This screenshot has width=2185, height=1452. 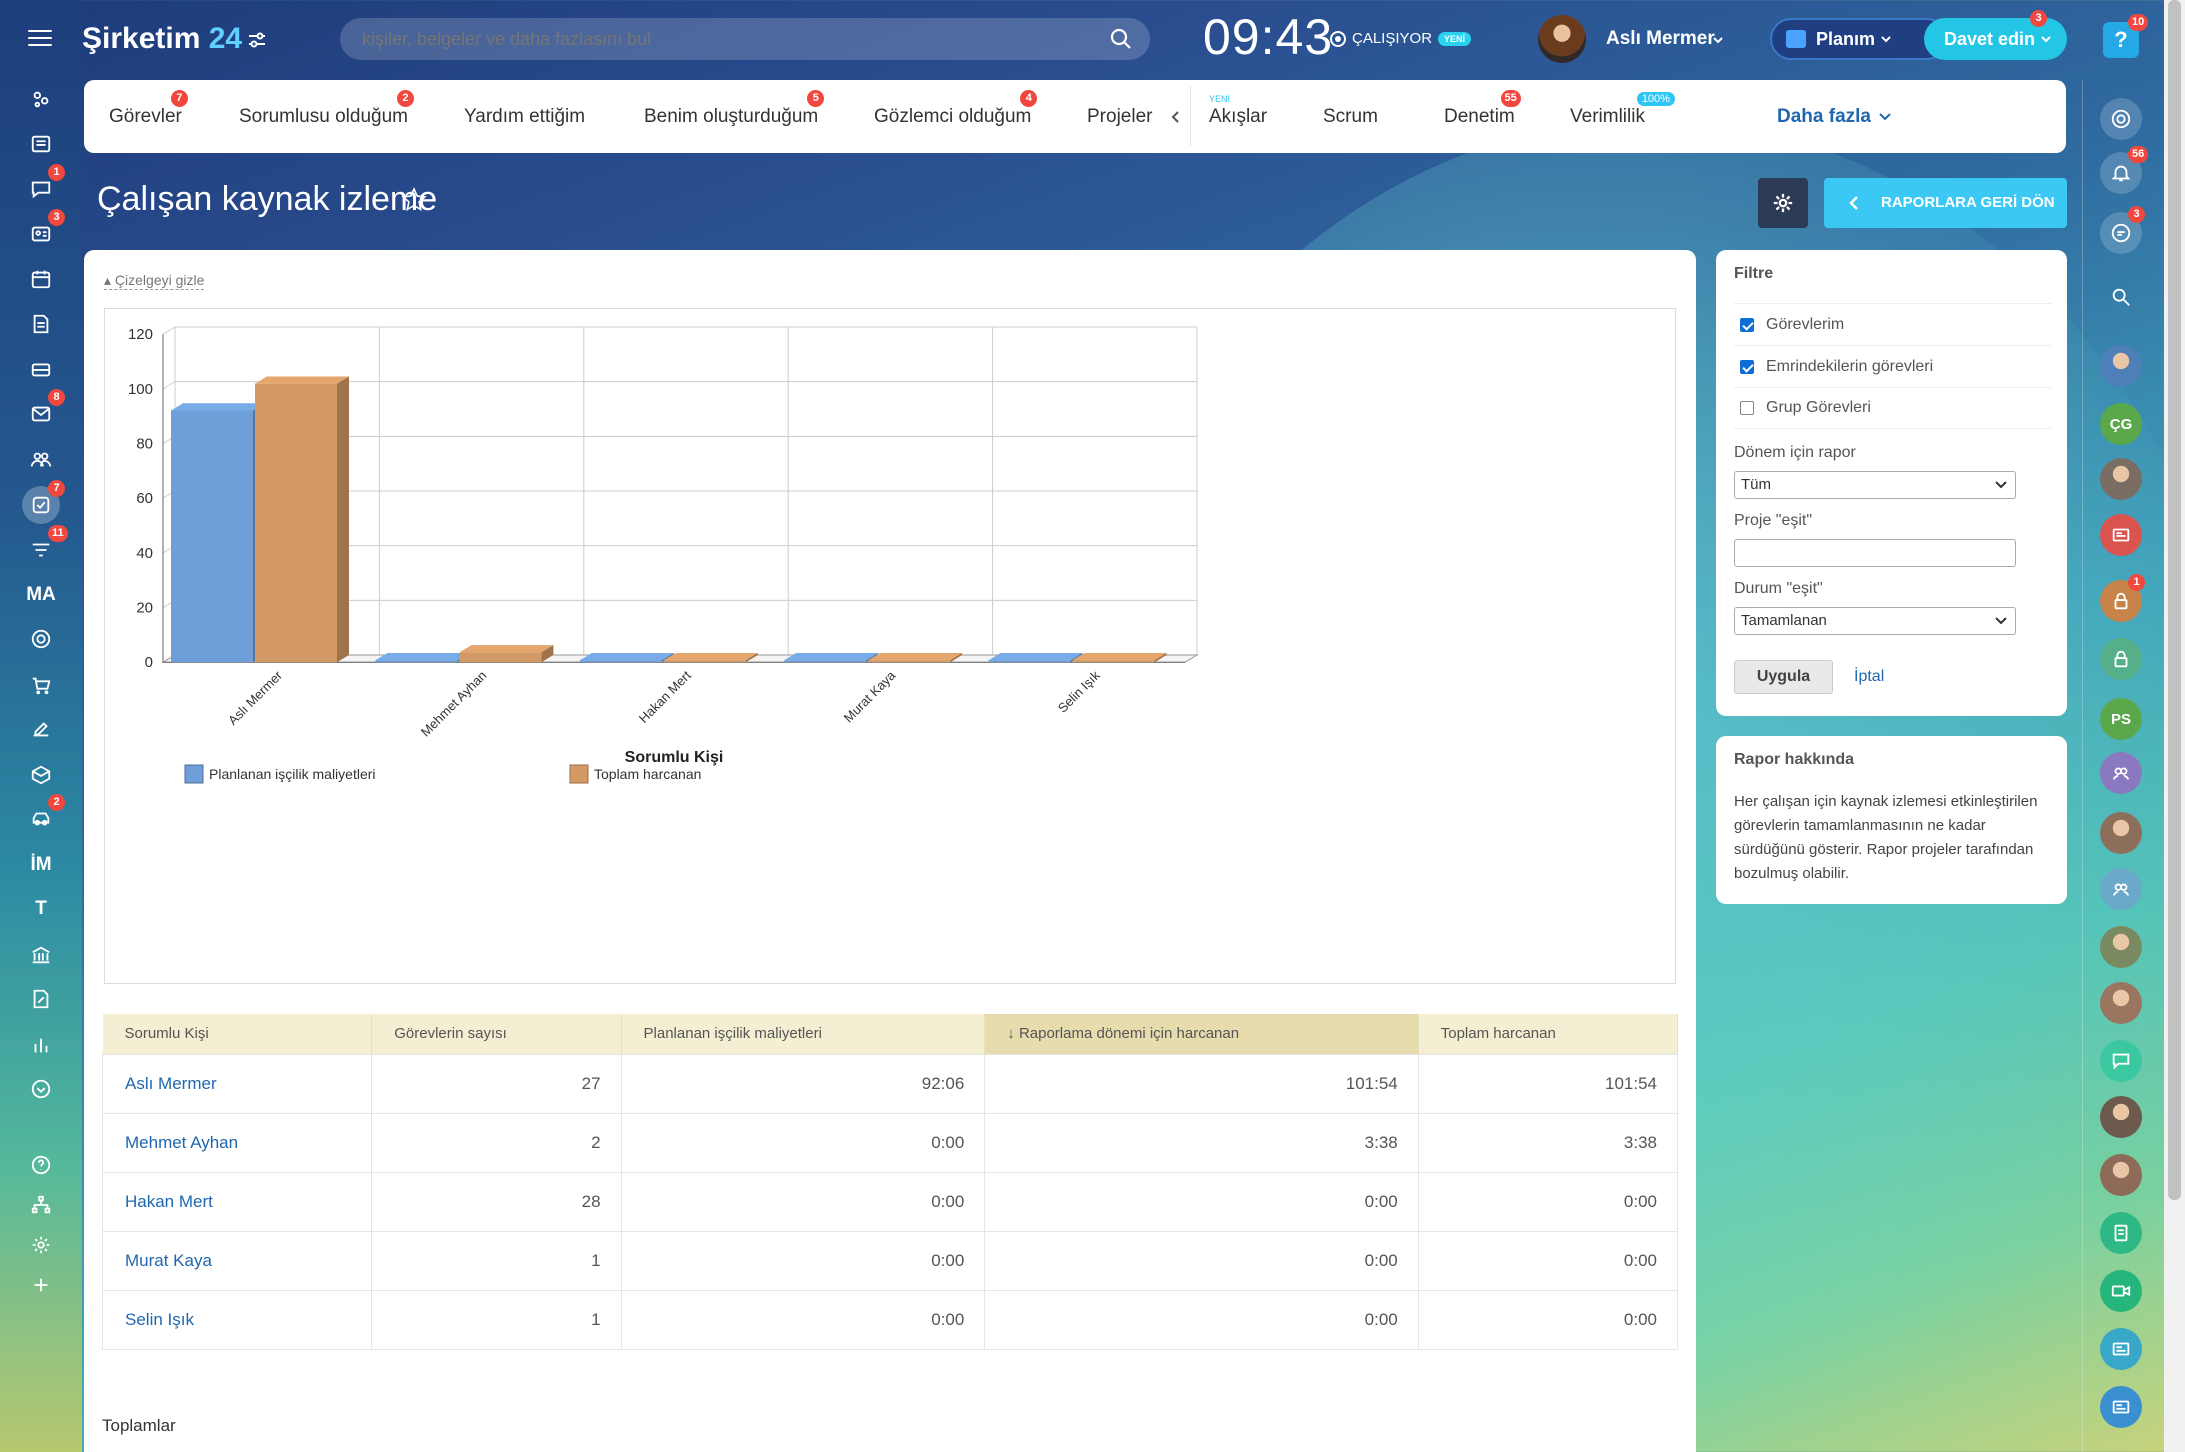 I want to click on sidebar-item-car: 2, so click(x=43, y=816).